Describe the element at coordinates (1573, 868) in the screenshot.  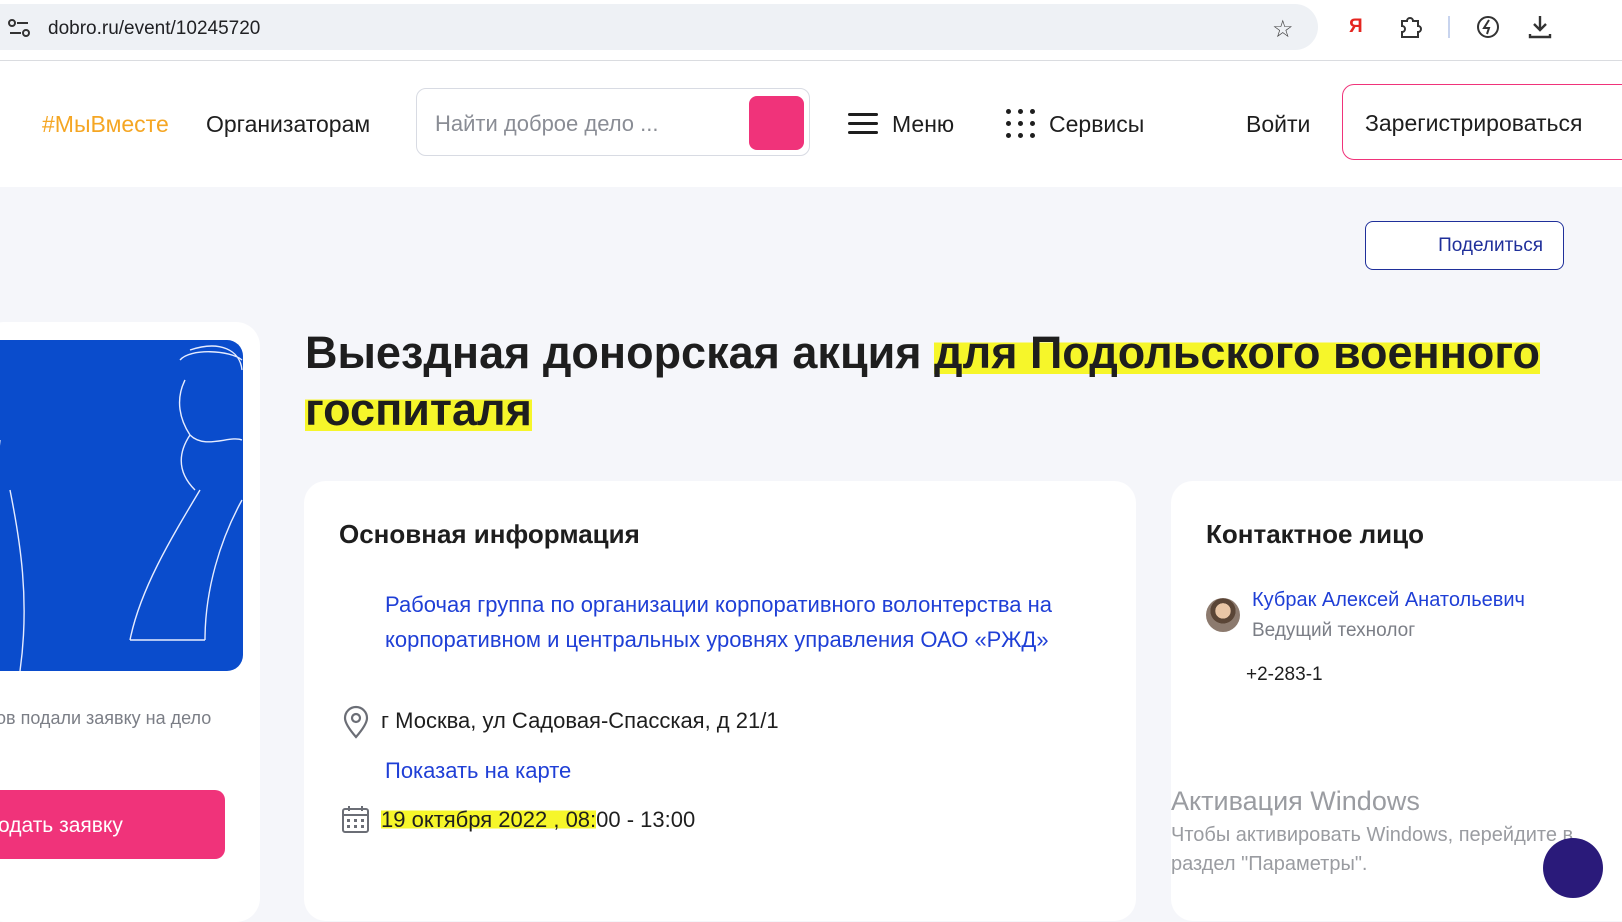
I see `chat-bubble-icon` at that location.